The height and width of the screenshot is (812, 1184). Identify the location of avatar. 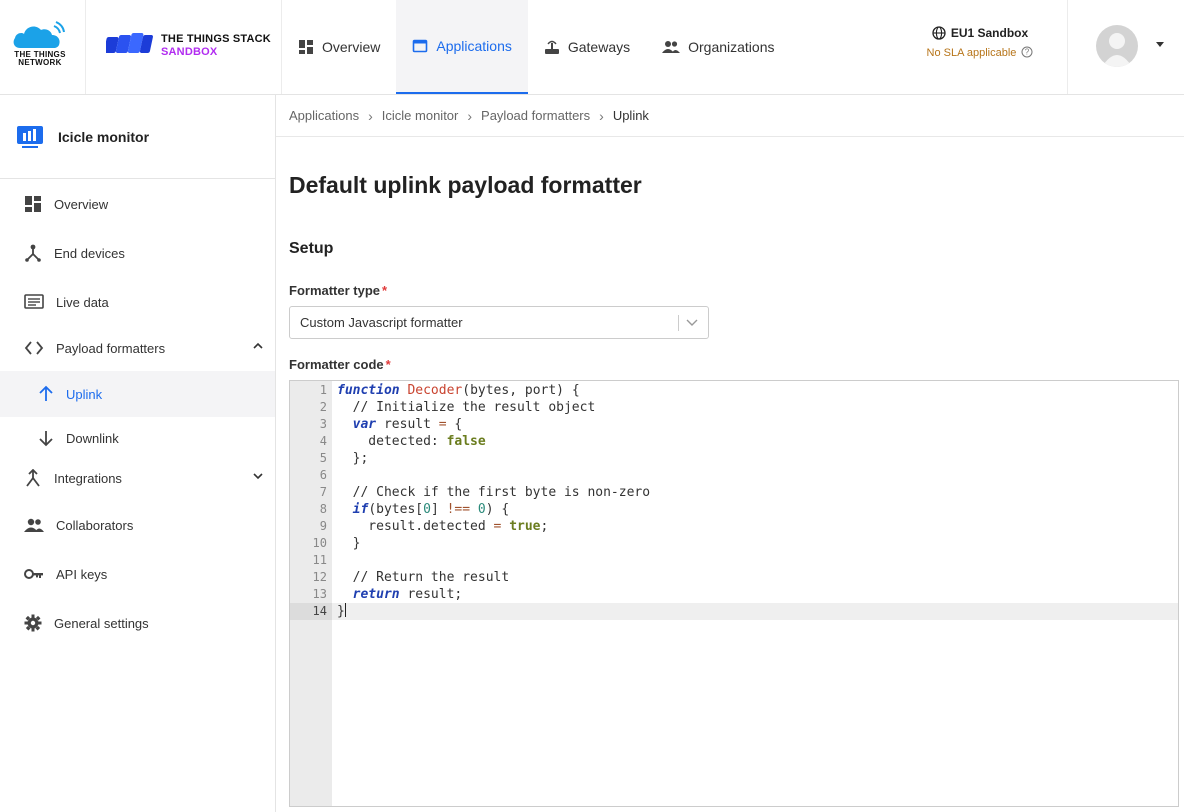
(1117, 46).